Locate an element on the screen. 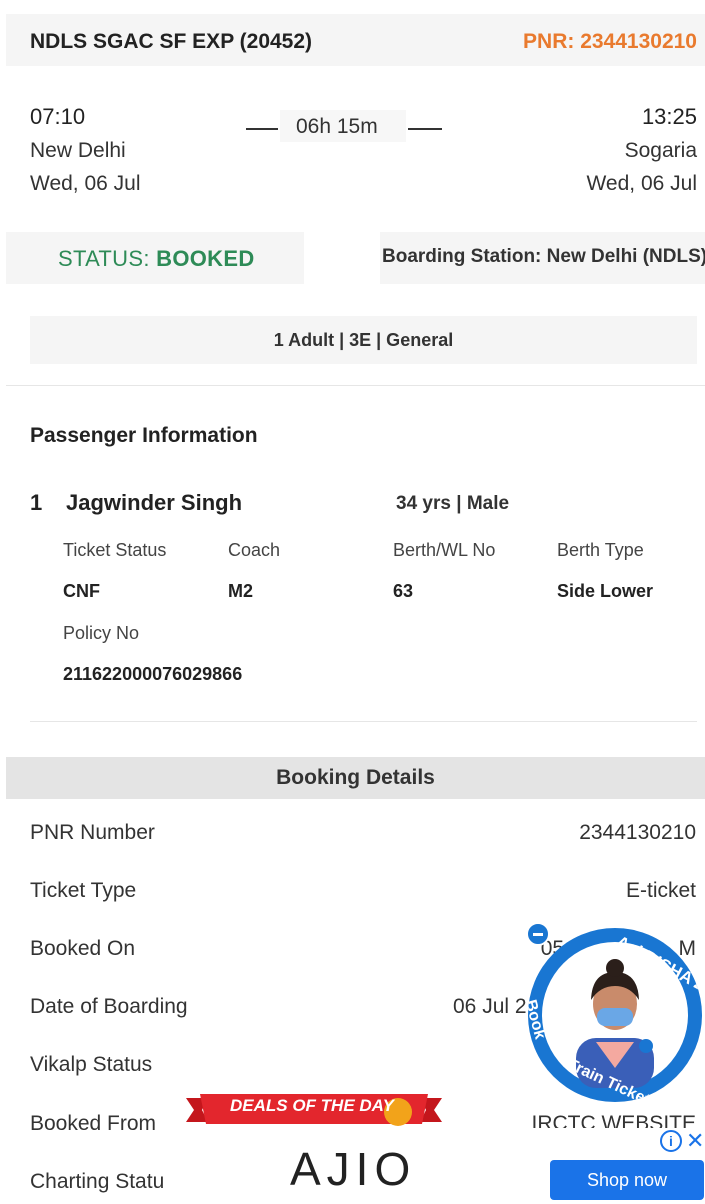 The image size is (705, 1204). passenger-number: 1 is located at coordinates (36, 502).